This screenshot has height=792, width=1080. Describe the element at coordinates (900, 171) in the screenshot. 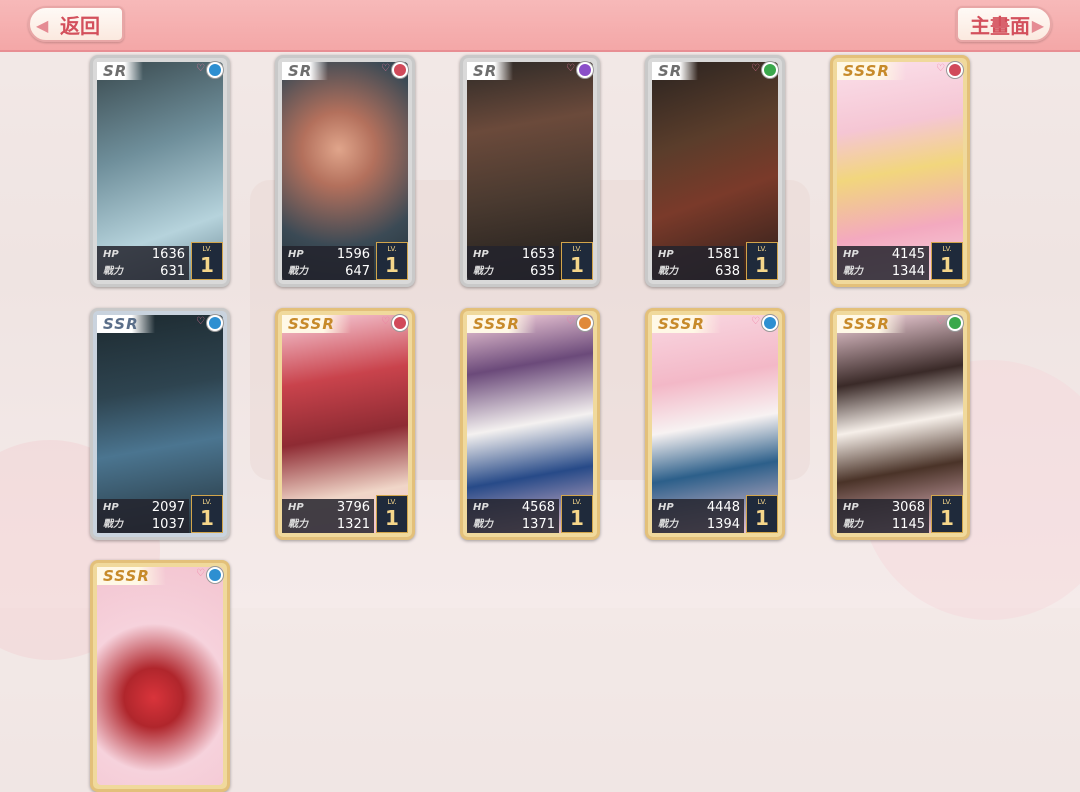

I see `character-card: SSSR ♡ HP 4145 戰力 1344 LV. 1` at that location.